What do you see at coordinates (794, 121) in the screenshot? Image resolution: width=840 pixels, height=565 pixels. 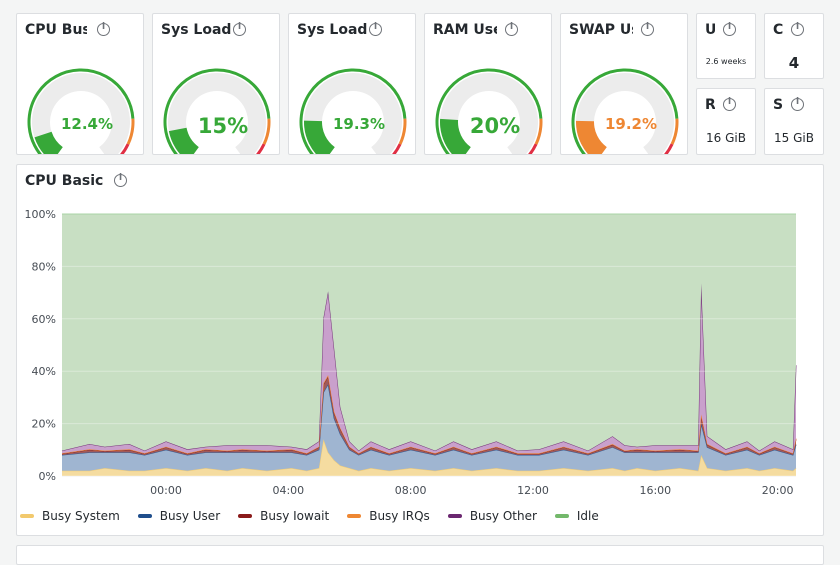 I see `stat-panel-swap-total: SWAP Total 15 GiB` at bounding box center [794, 121].